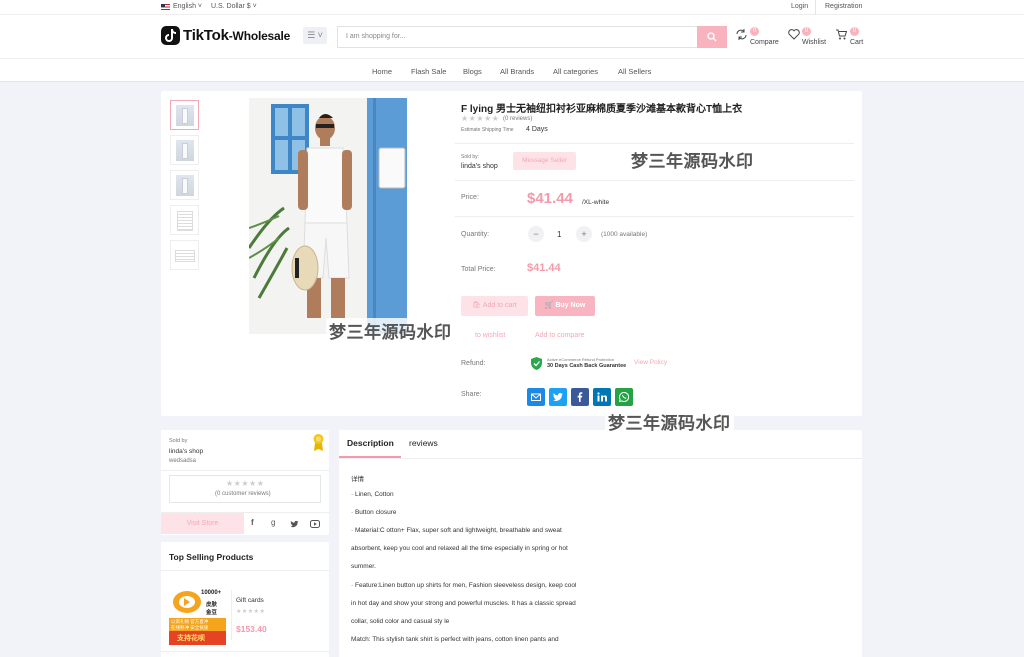 The height and width of the screenshot is (657, 1024). I want to click on share-facebook-button, so click(580, 397).